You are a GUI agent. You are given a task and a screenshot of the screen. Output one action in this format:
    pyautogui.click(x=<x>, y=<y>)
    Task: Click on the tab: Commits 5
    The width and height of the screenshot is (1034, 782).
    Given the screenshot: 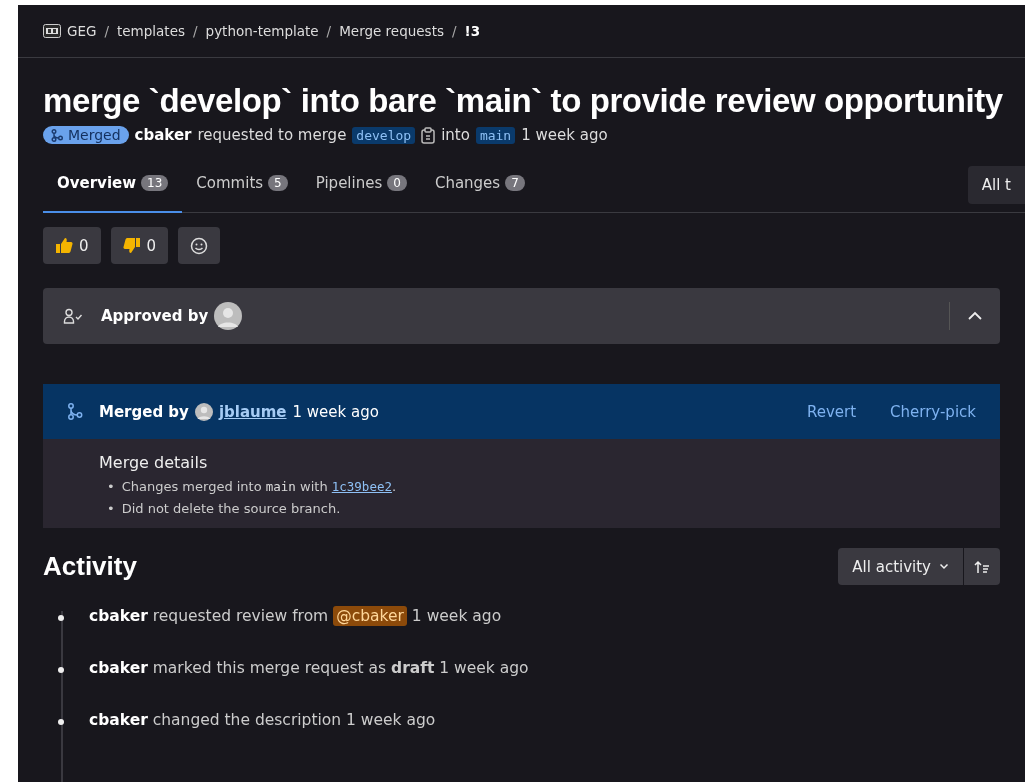 What is the action you would take?
    pyautogui.click(x=242, y=189)
    